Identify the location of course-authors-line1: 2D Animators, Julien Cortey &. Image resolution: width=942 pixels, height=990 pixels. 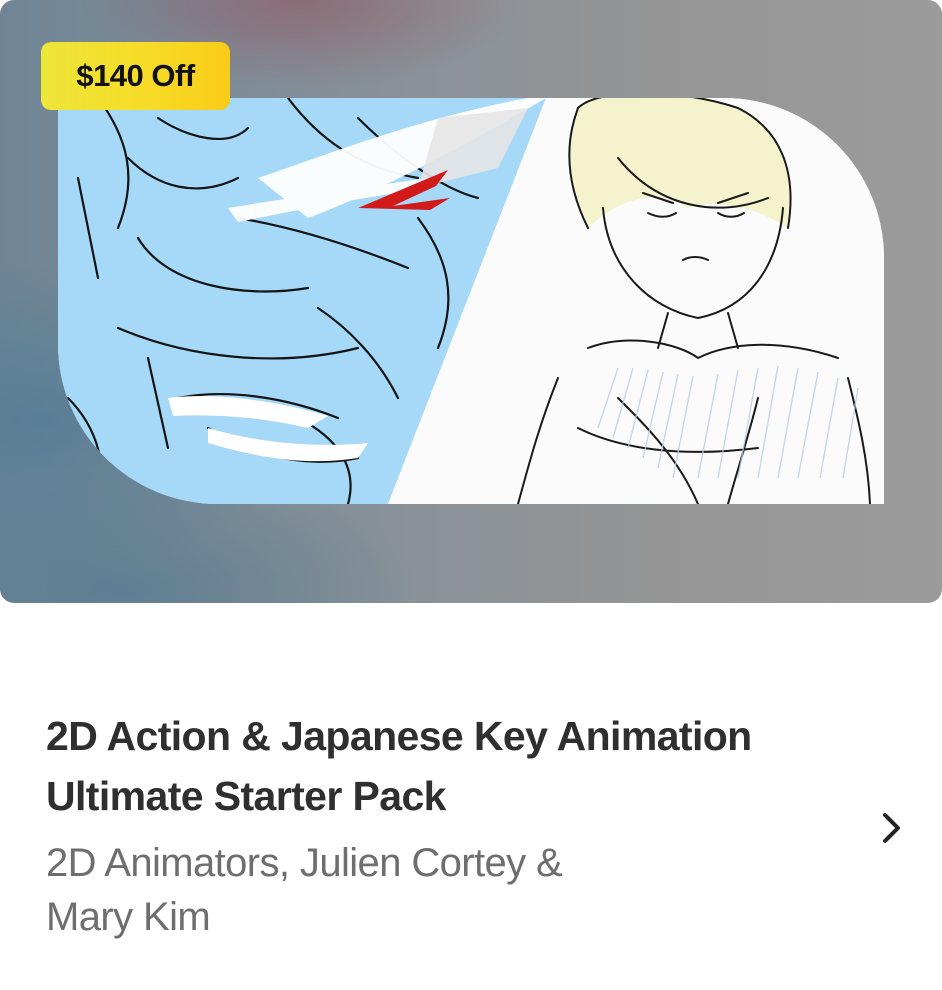
(304, 863).